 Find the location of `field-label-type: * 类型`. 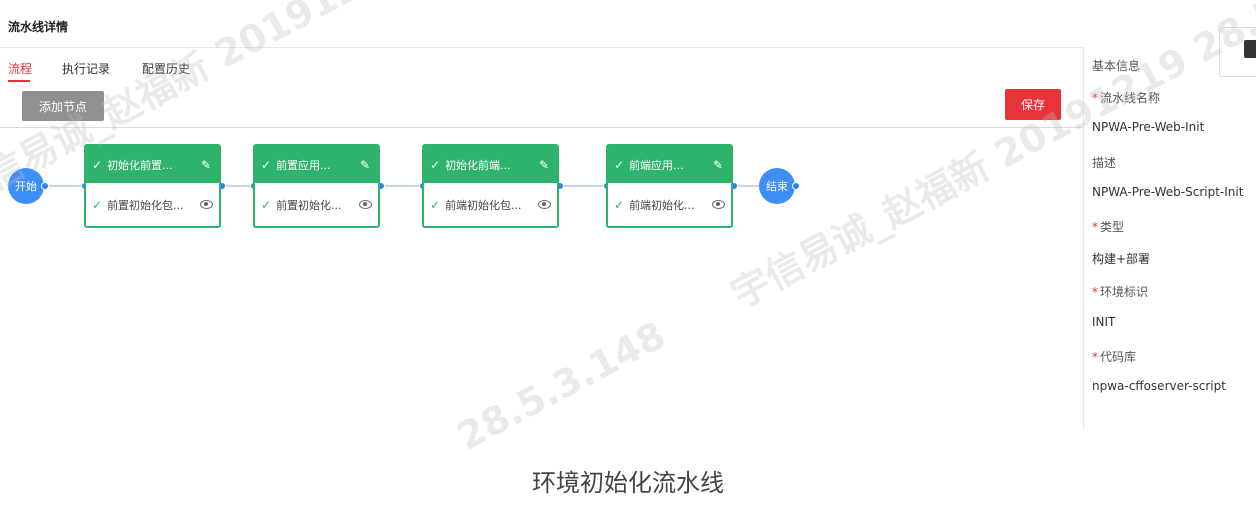

field-label-type: * 类型 is located at coordinates (1108, 226).